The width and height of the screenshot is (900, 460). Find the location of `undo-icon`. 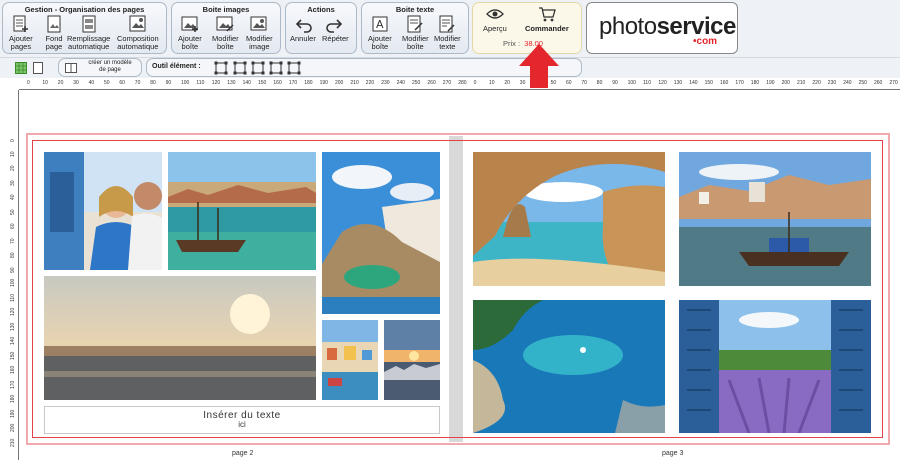

undo-icon is located at coordinates (303, 26).